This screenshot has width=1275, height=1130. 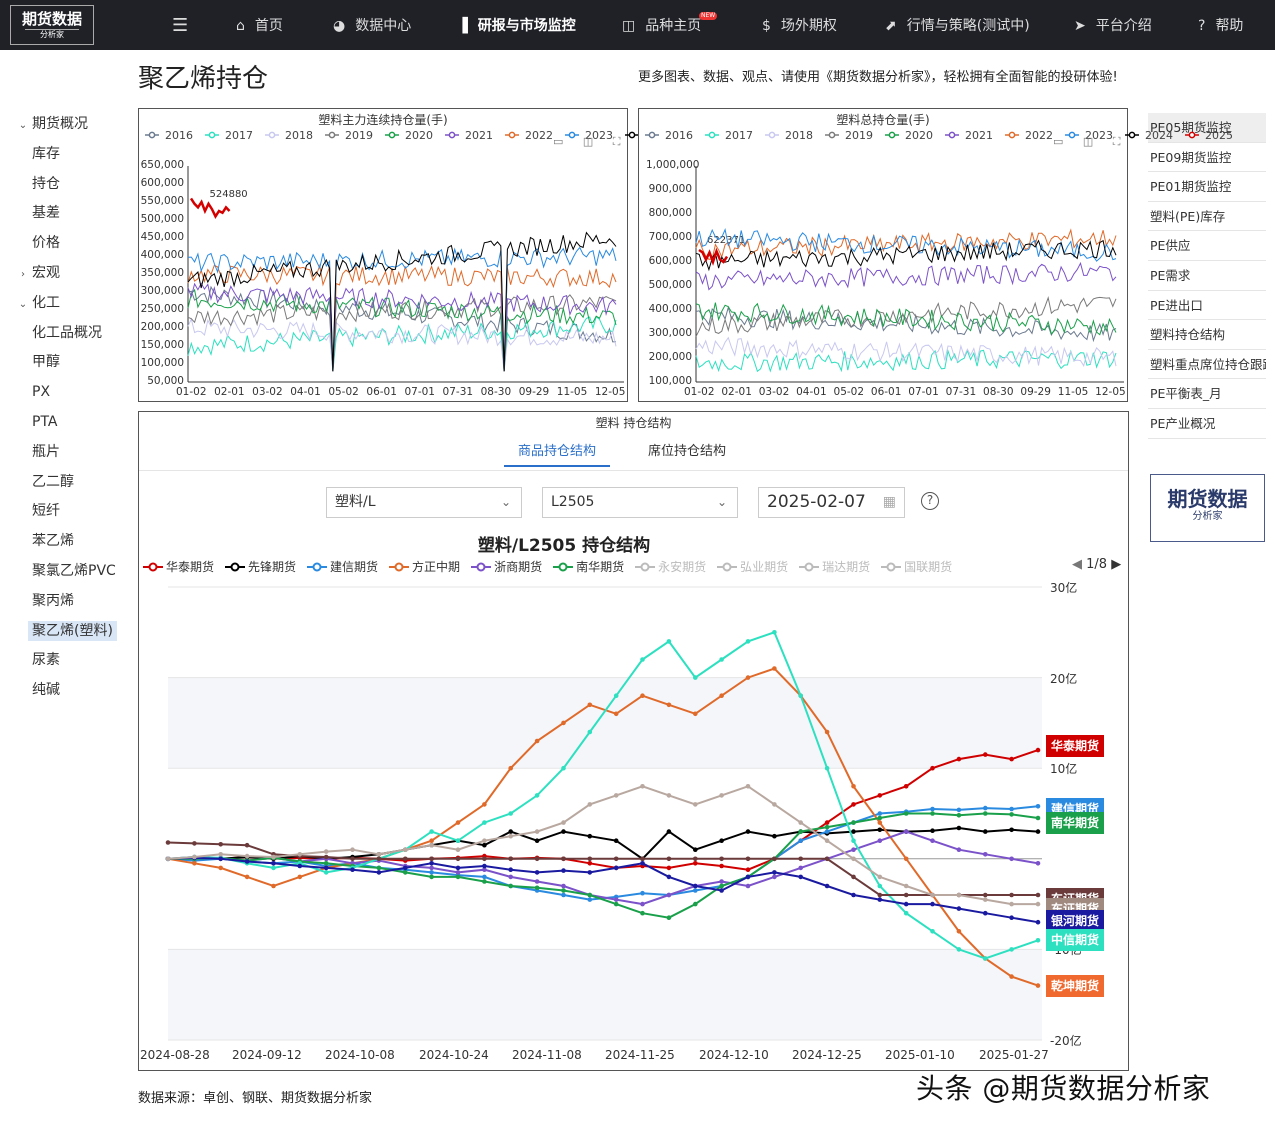 I want to click on watermark-text: 头条 @期货数据分析家, so click(x=1063, y=1088).